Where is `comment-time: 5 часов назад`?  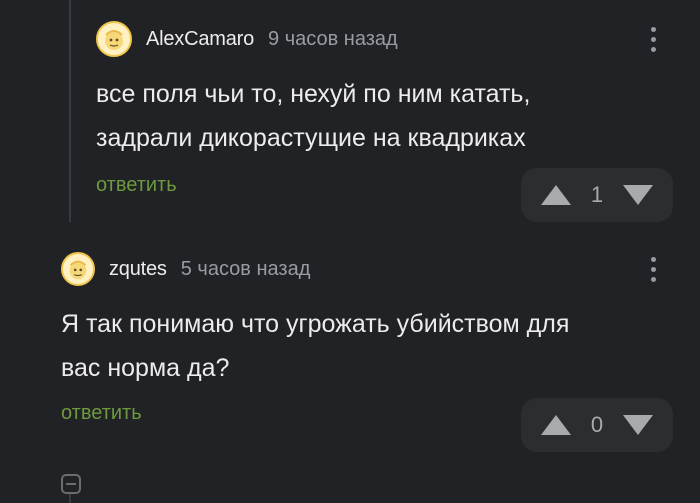
comment-time: 5 часов назад is located at coordinates (245, 268).